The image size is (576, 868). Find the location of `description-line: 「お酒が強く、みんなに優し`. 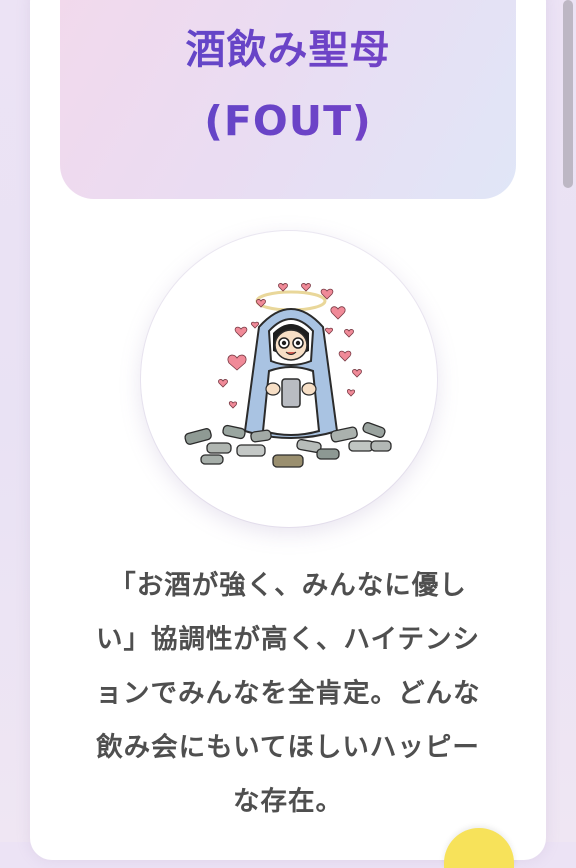

description-line: 「お酒が強く、みんなに優し is located at coordinates (288, 585).